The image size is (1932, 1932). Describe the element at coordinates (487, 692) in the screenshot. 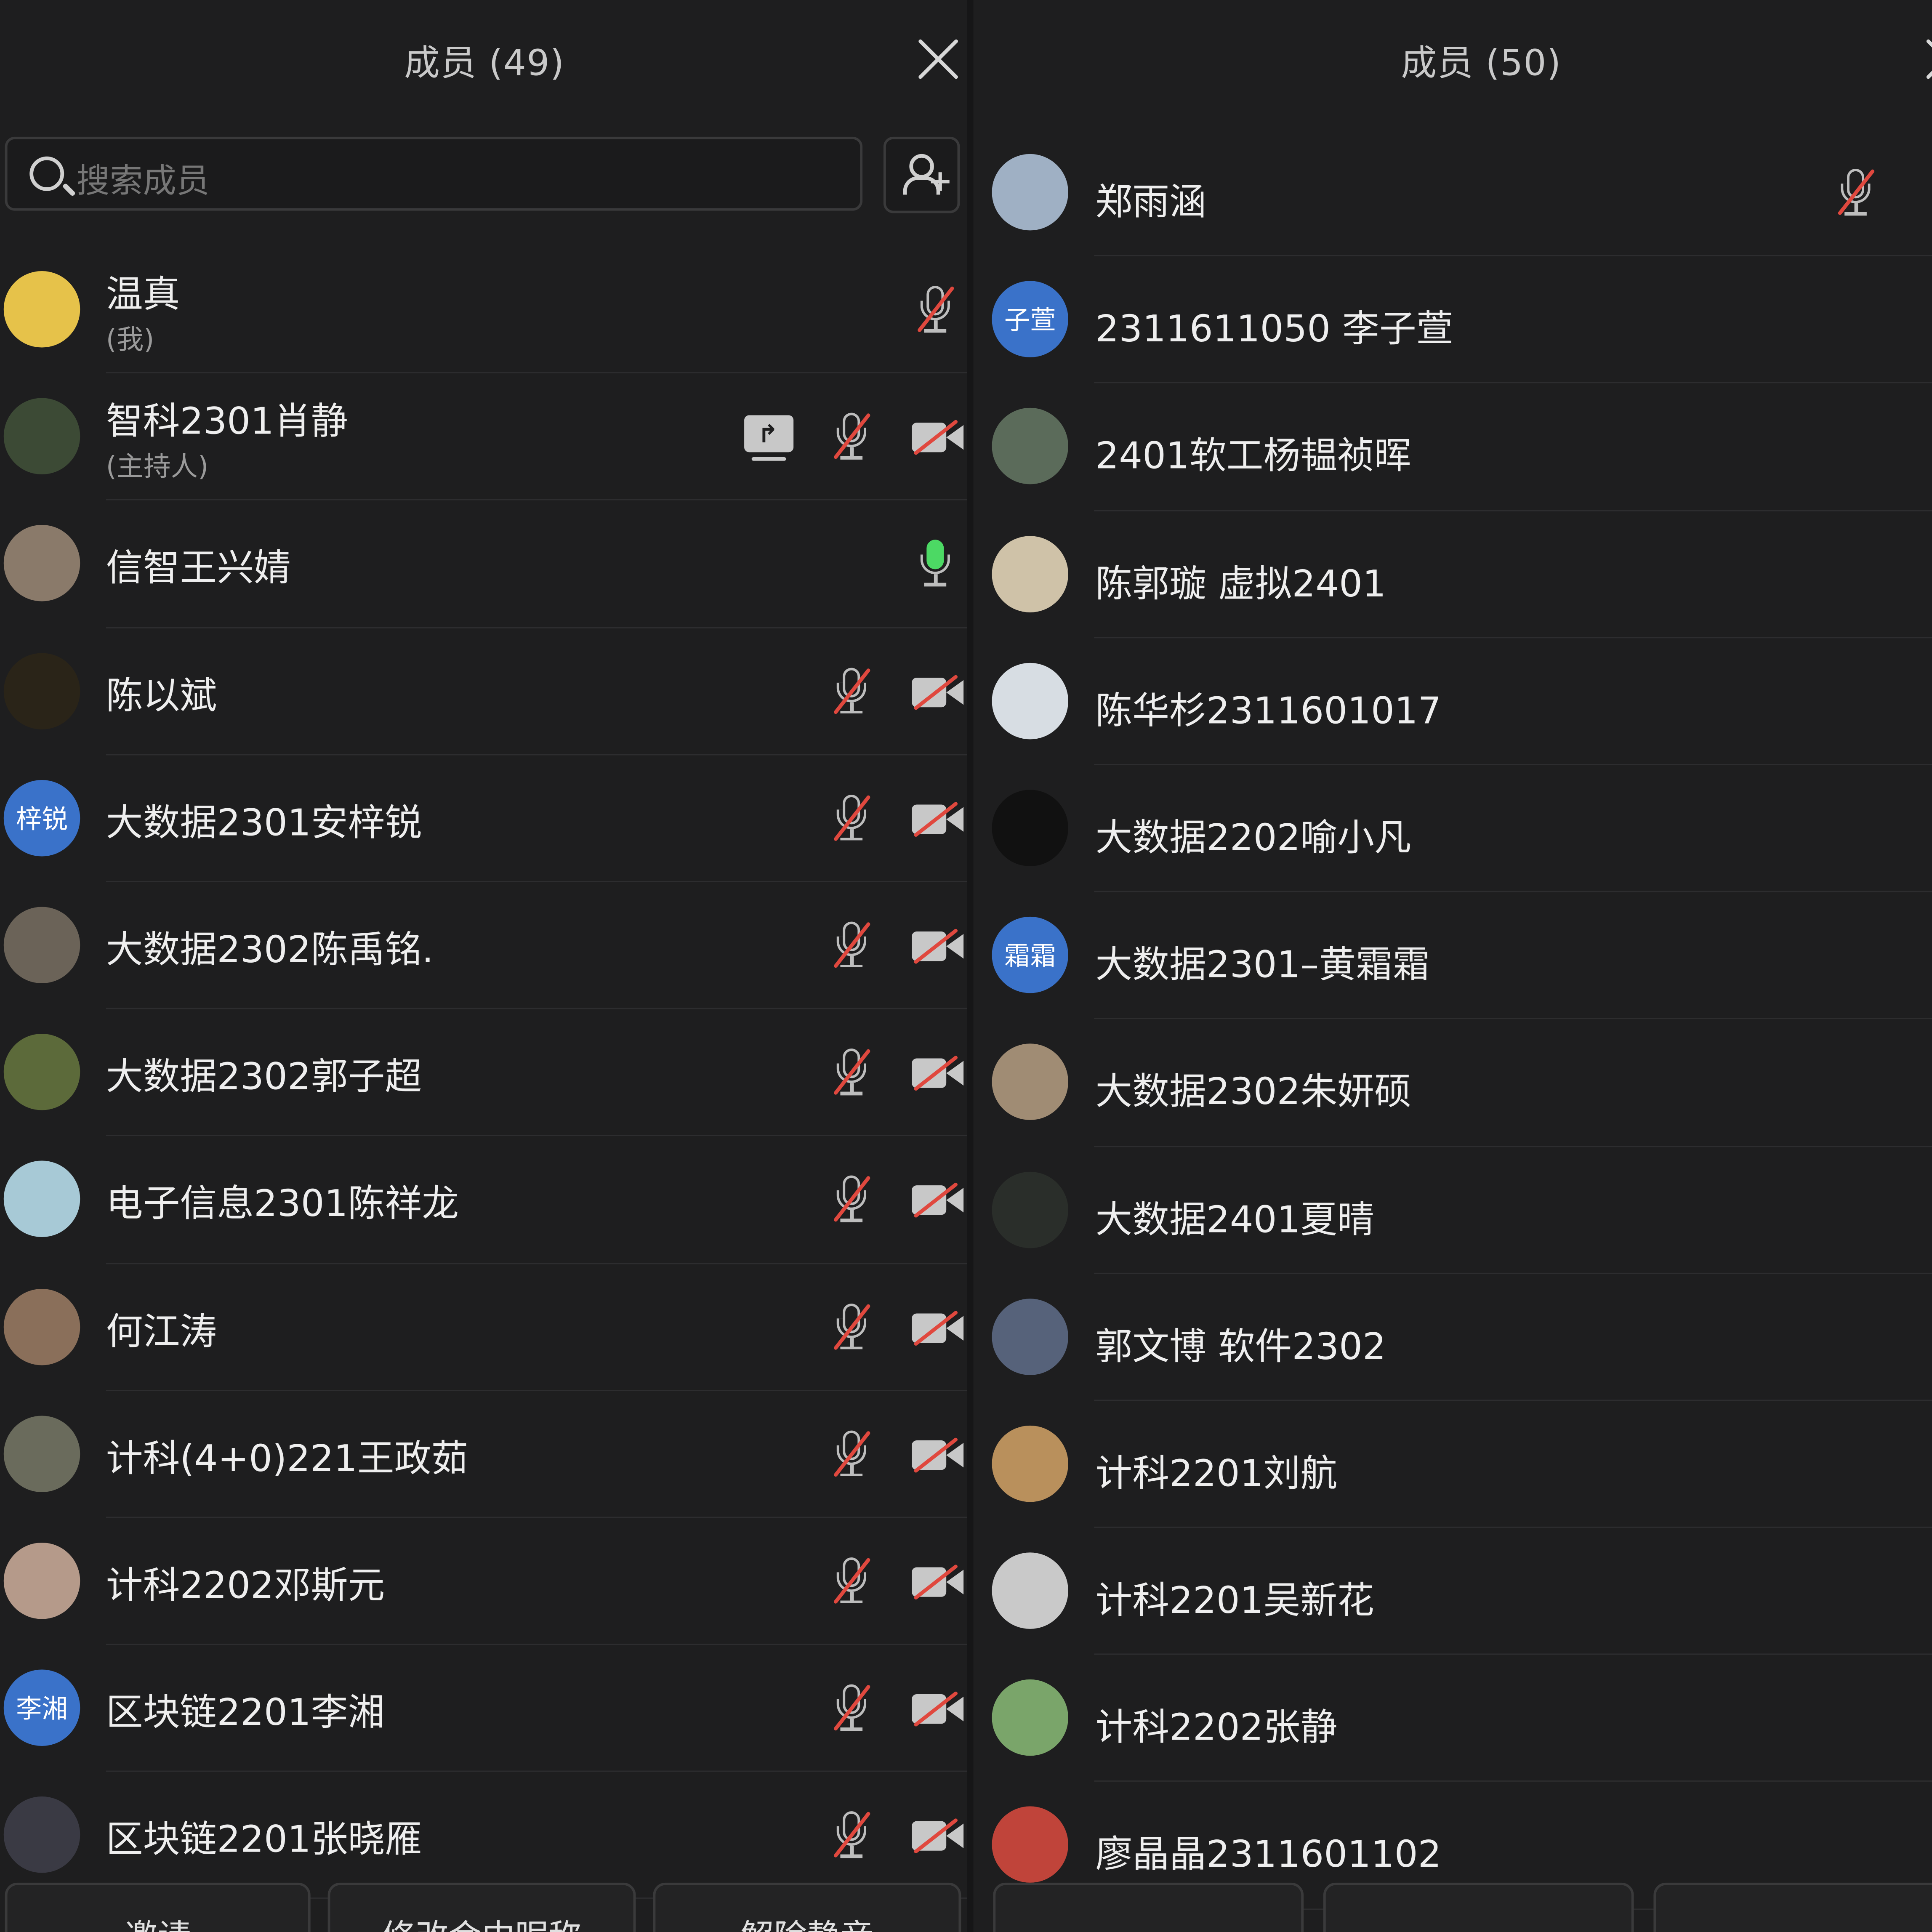

I see `member-row: 陈以斌` at that location.